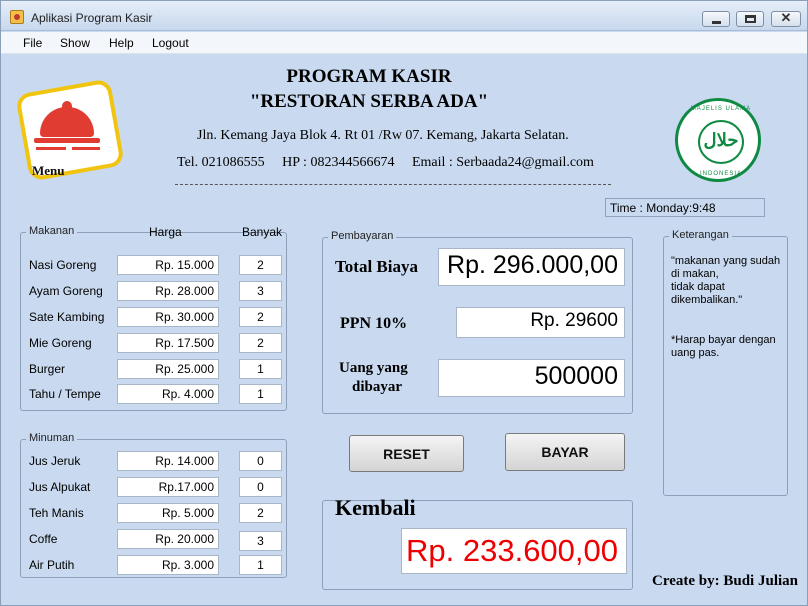 This screenshot has height=606, width=808. I want to click on note-line: dikembalikan.", so click(707, 300).